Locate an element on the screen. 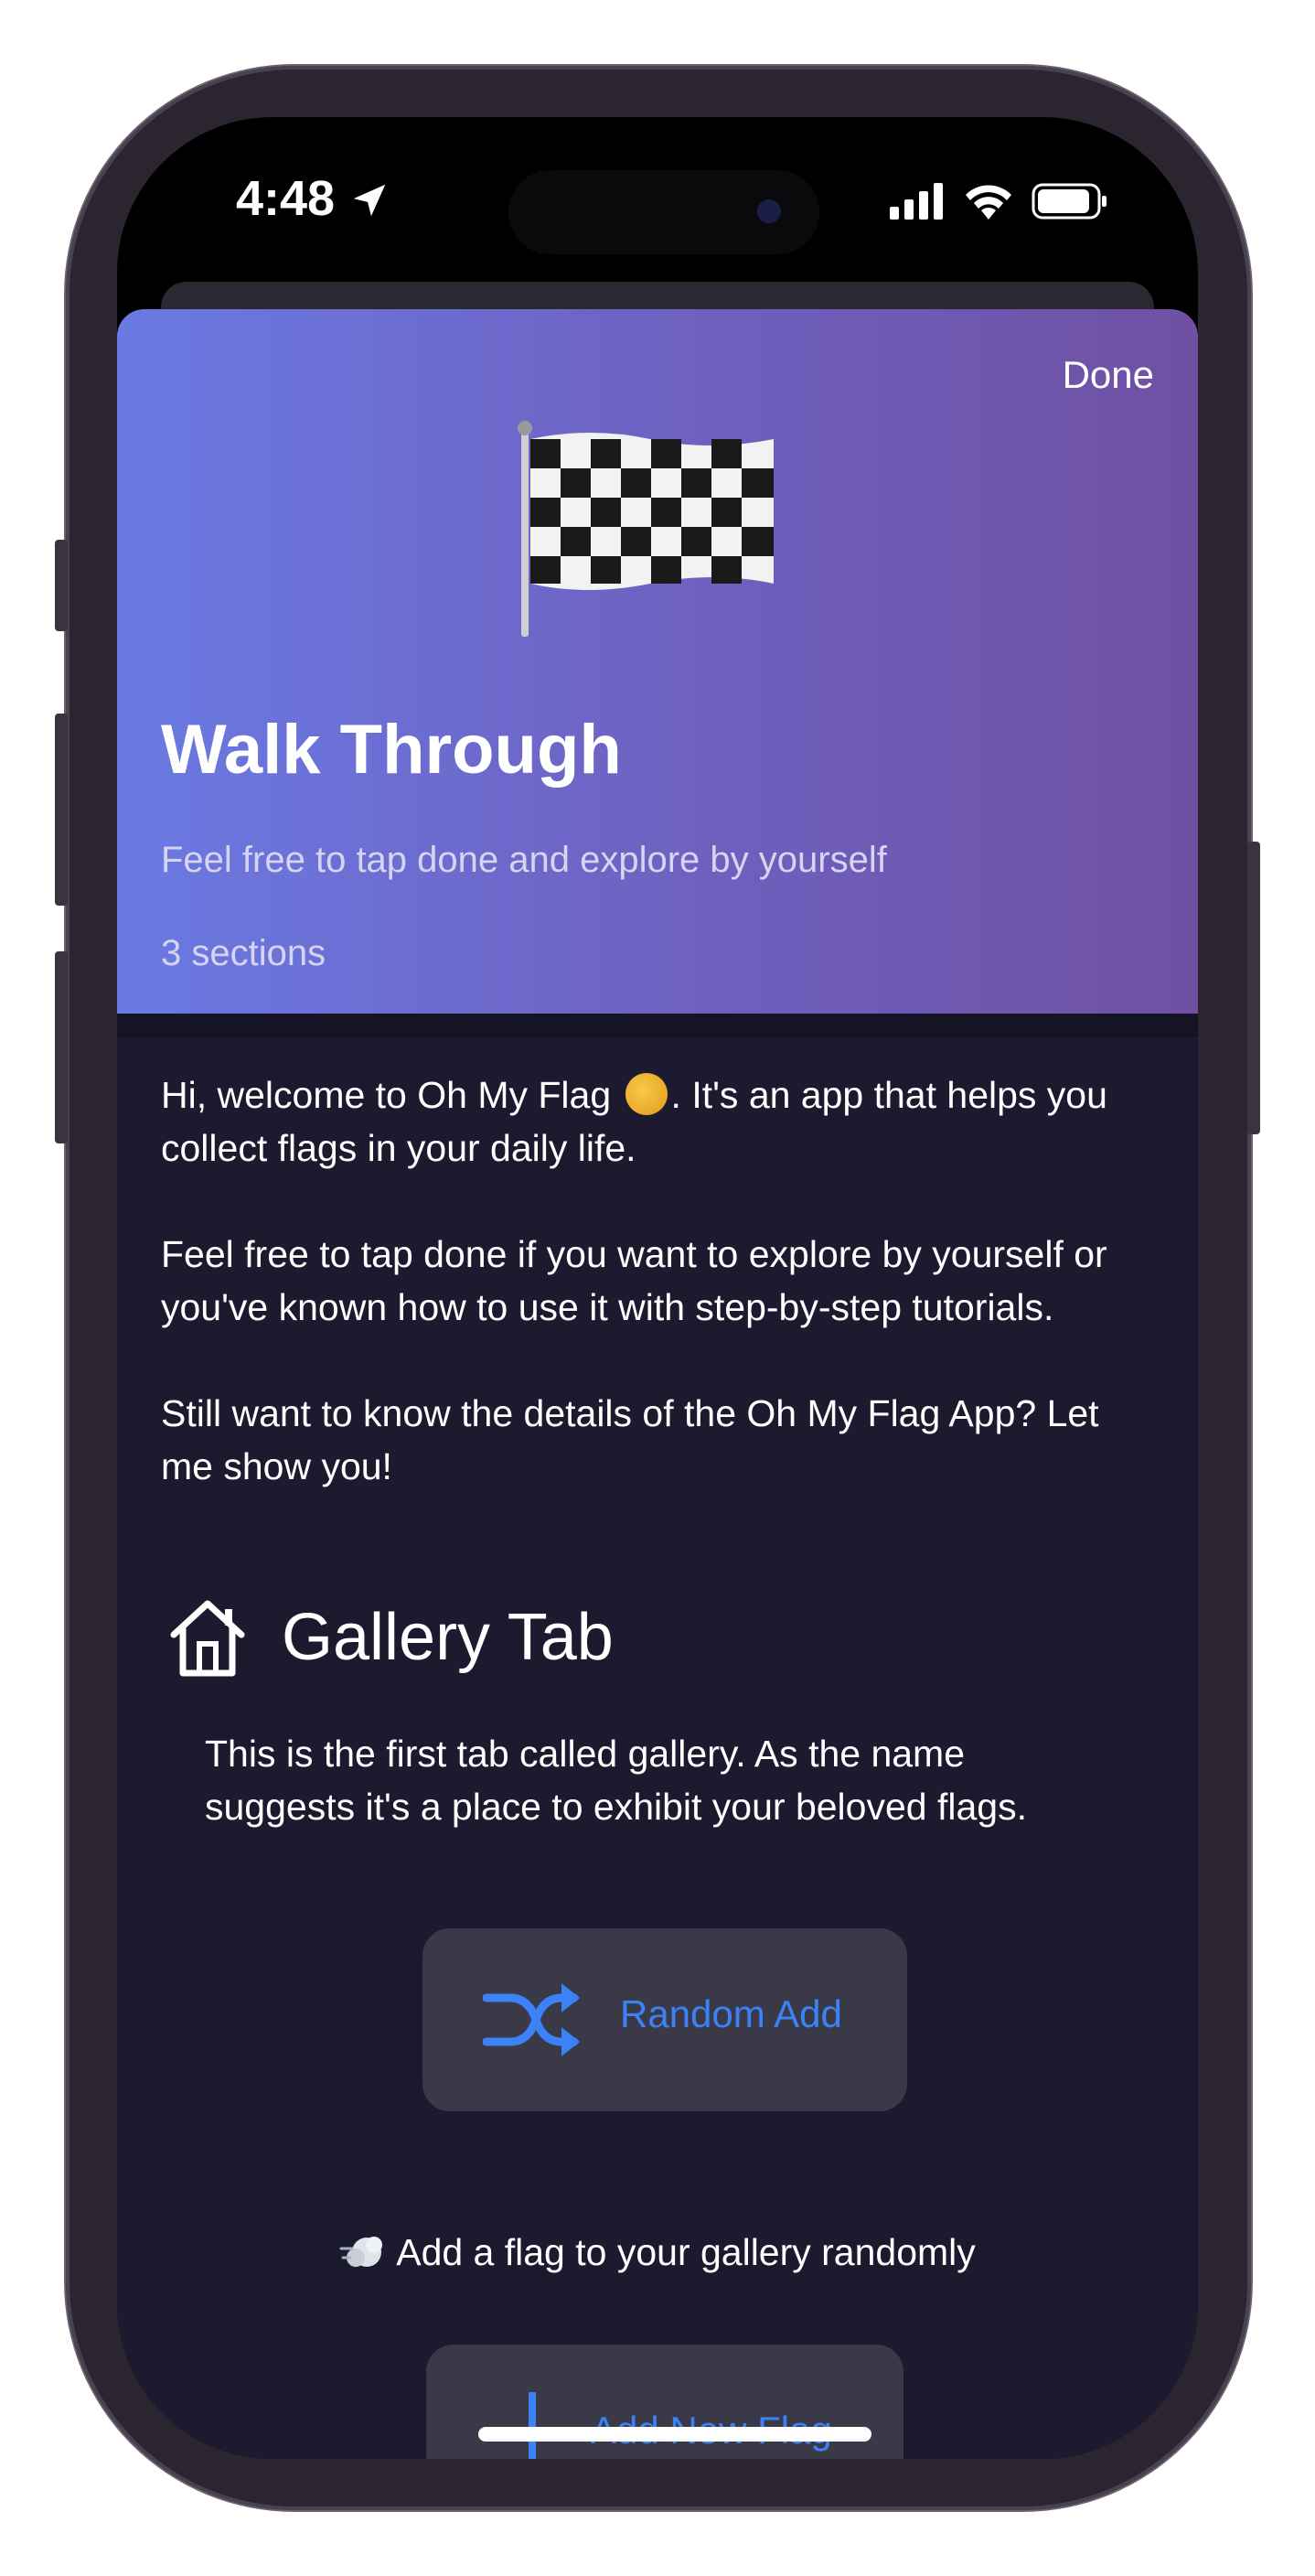  gallery-section-title: Gallery Tab is located at coordinates (448, 1637).